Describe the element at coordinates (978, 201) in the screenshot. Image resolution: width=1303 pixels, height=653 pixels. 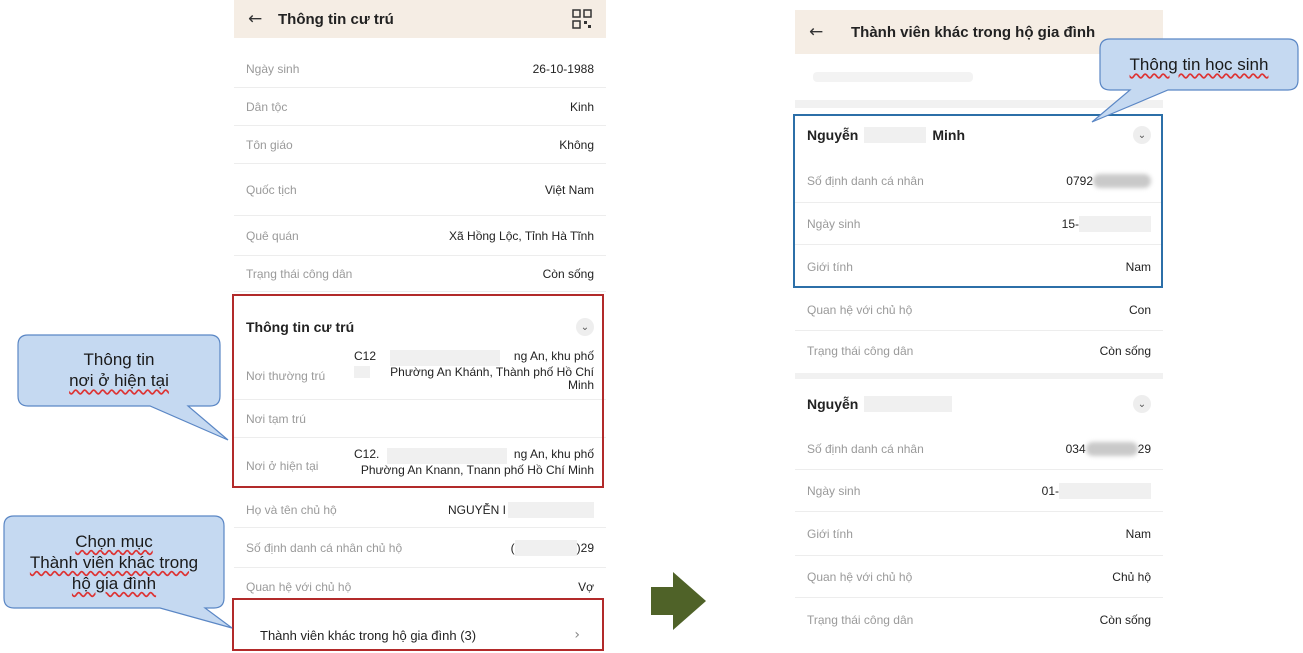
I see `student-info-highlight-box` at that location.